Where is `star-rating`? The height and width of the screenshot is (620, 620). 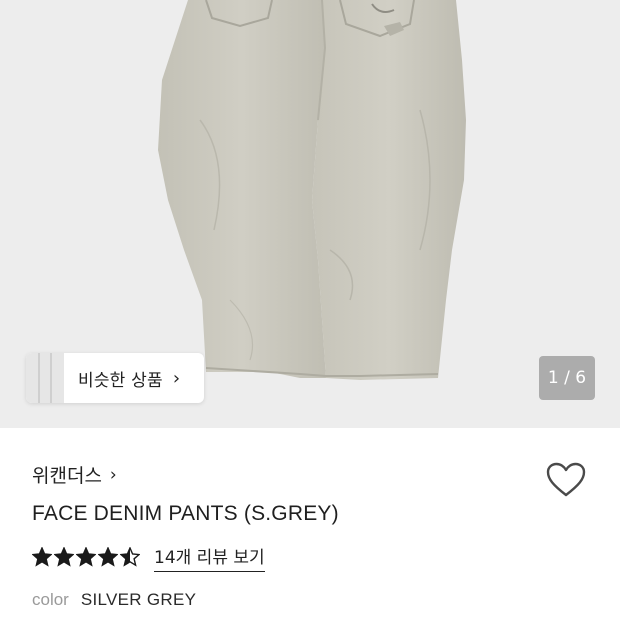
star-rating is located at coordinates (87, 557).